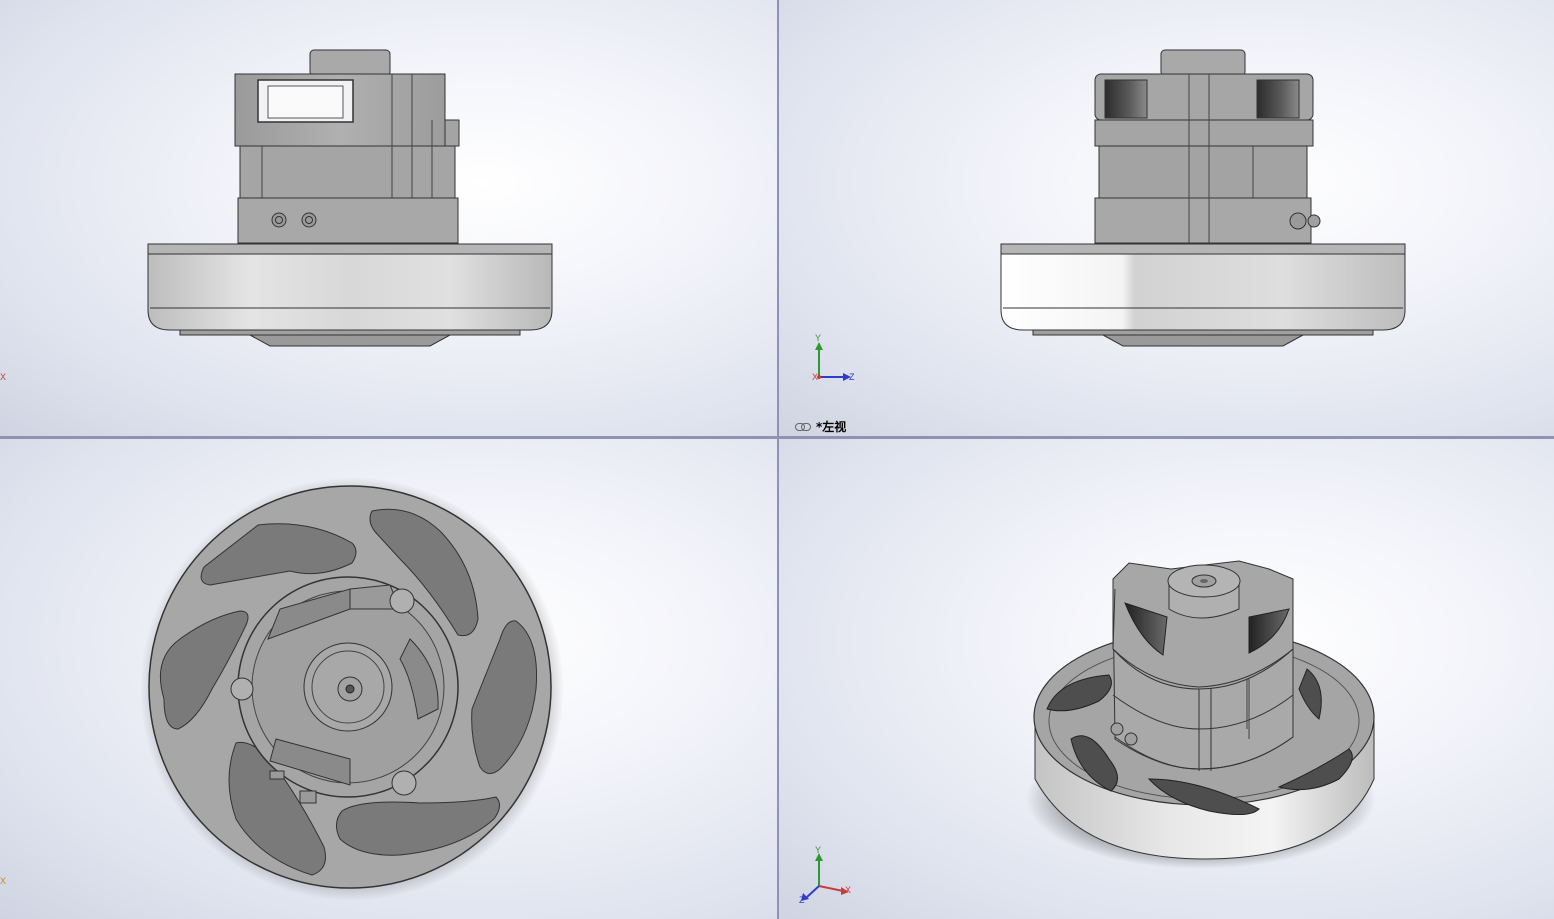 This screenshot has width=1554, height=919. What do you see at coordinates (831, 427) in the screenshot?
I see `view-name: *左视` at bounding box center [831, 427].